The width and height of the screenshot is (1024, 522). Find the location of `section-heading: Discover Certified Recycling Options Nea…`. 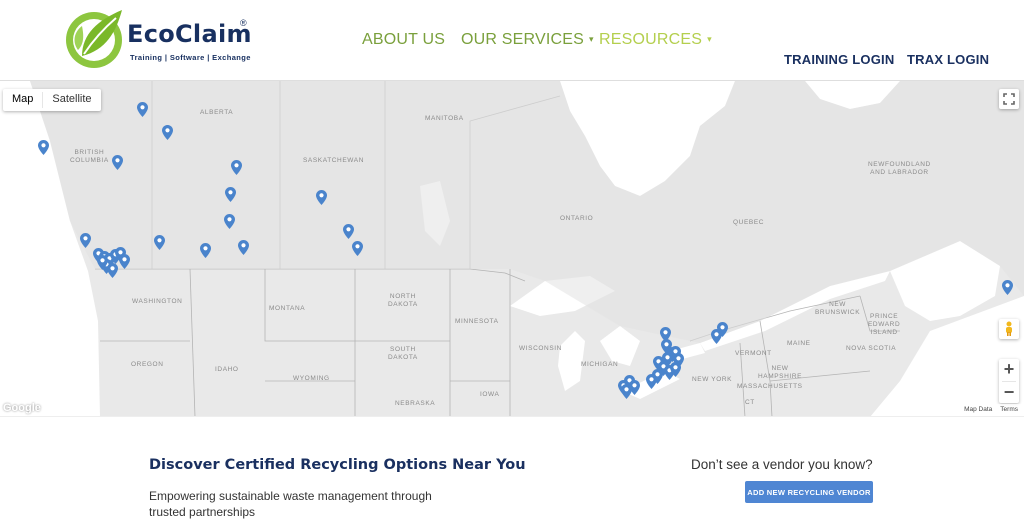

section-heading: Discover Certified Recycling Options Nea… is located at coordinates (337, 465).